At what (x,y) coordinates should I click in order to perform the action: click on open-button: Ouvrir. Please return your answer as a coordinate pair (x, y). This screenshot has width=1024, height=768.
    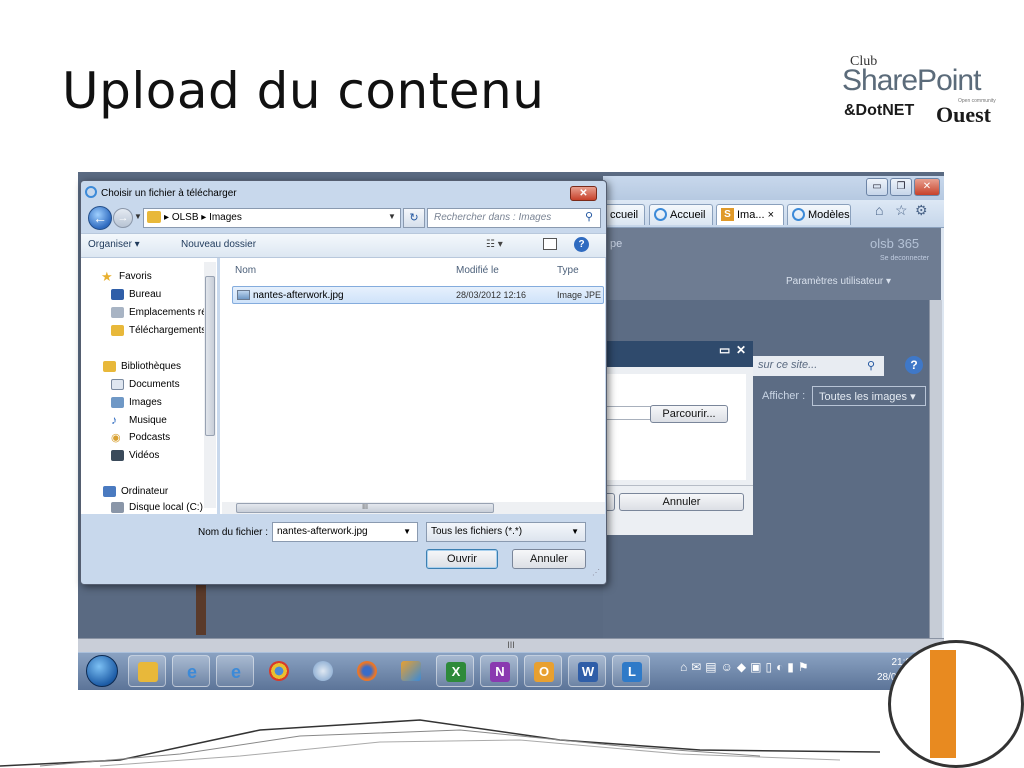
    Looking at the image, I should click on (462, 559).